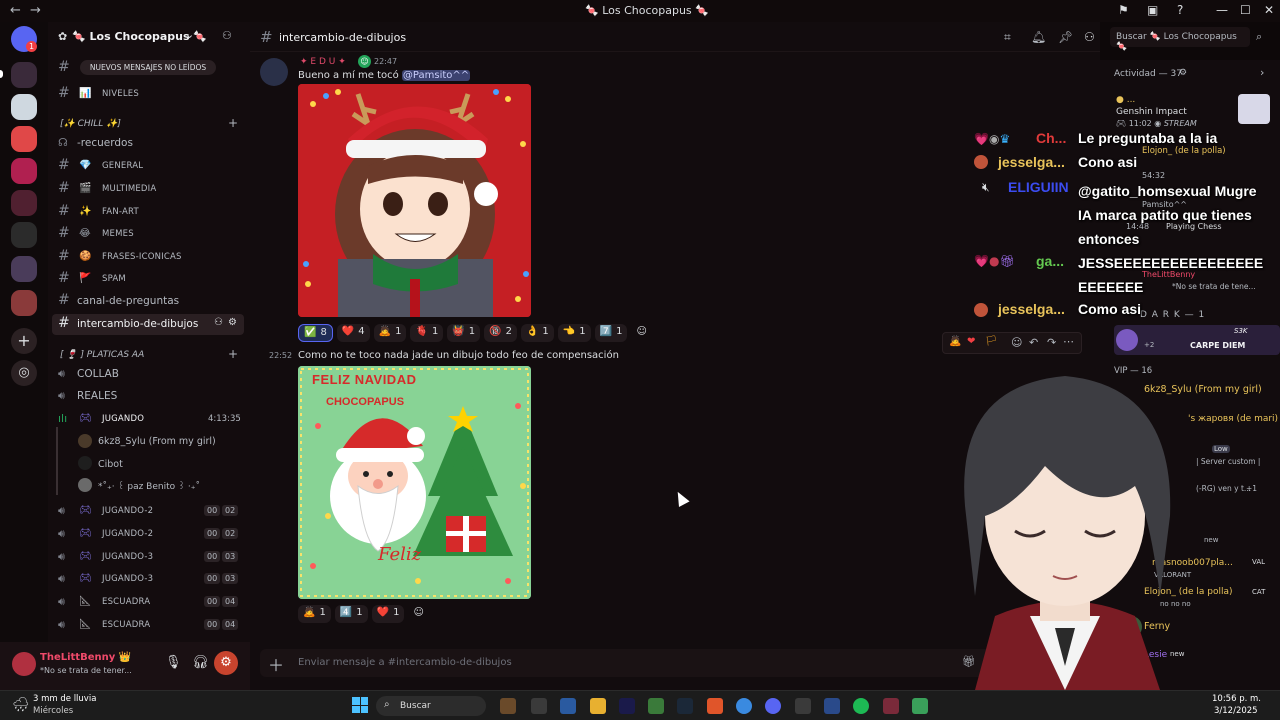 Image resolution: width=1280 pixels, height=720 pixels. What do you see at coordinates (464, 333) in the screenshot?
I see `reaction-chip: 👹 1` at bounding box center [464, 333].